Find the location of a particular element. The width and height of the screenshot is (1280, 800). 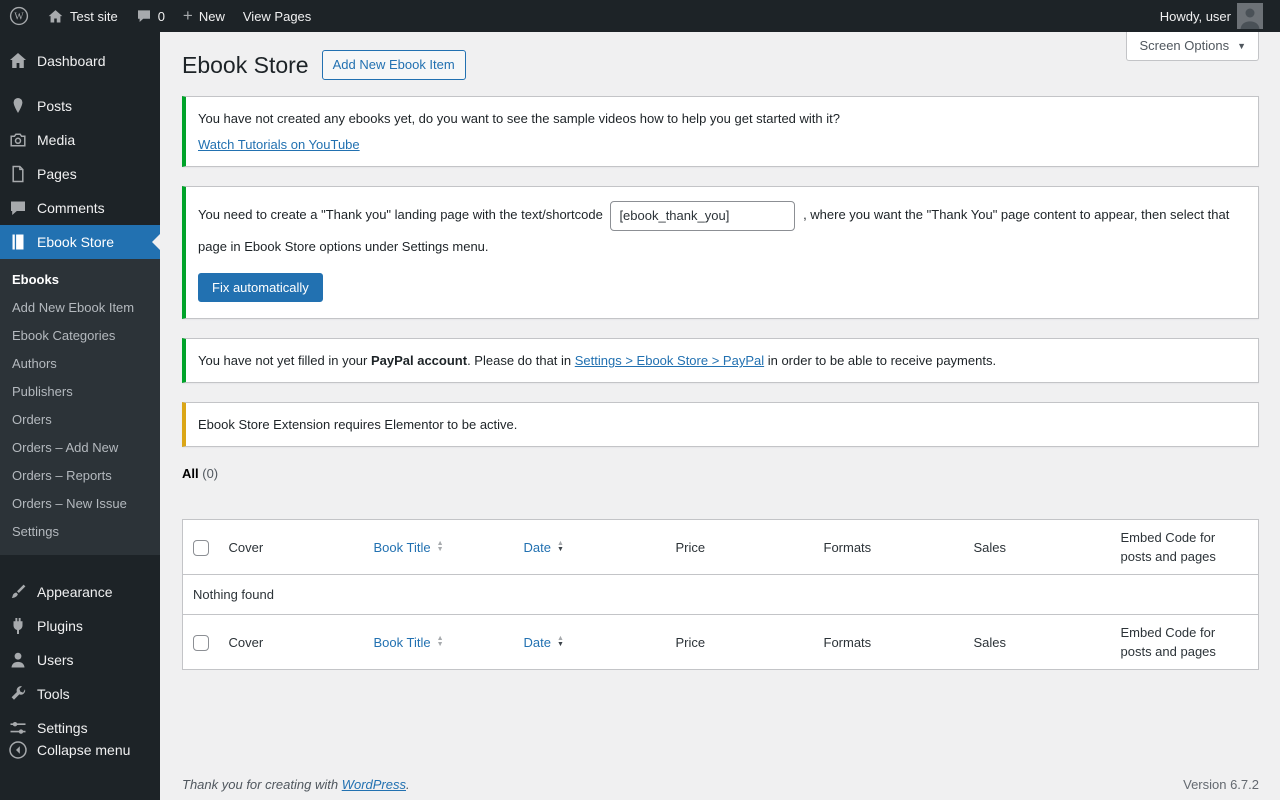

collapse-menu-label: Collapse menu is located at coordinates (84, 750).